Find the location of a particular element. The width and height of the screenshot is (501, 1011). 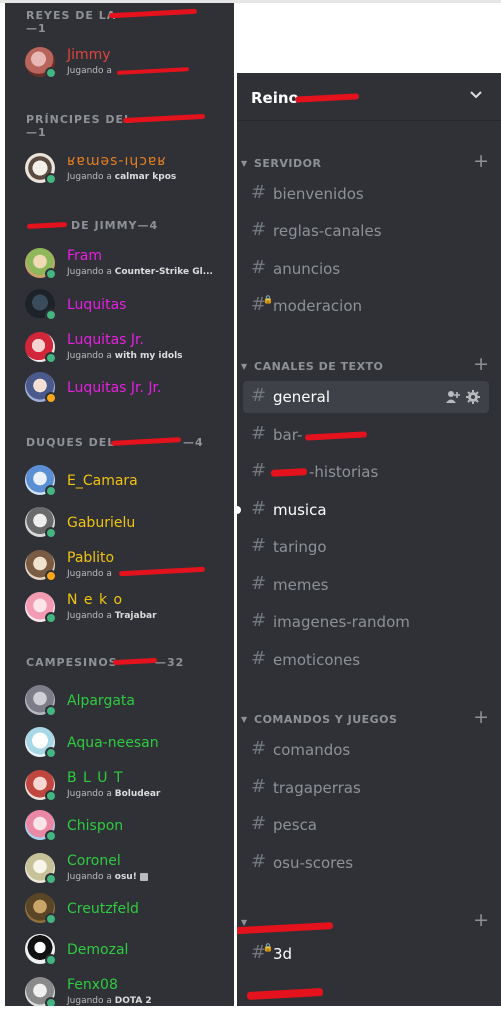

channel-item: # imagenes-random is located at coordinates (366, 622).